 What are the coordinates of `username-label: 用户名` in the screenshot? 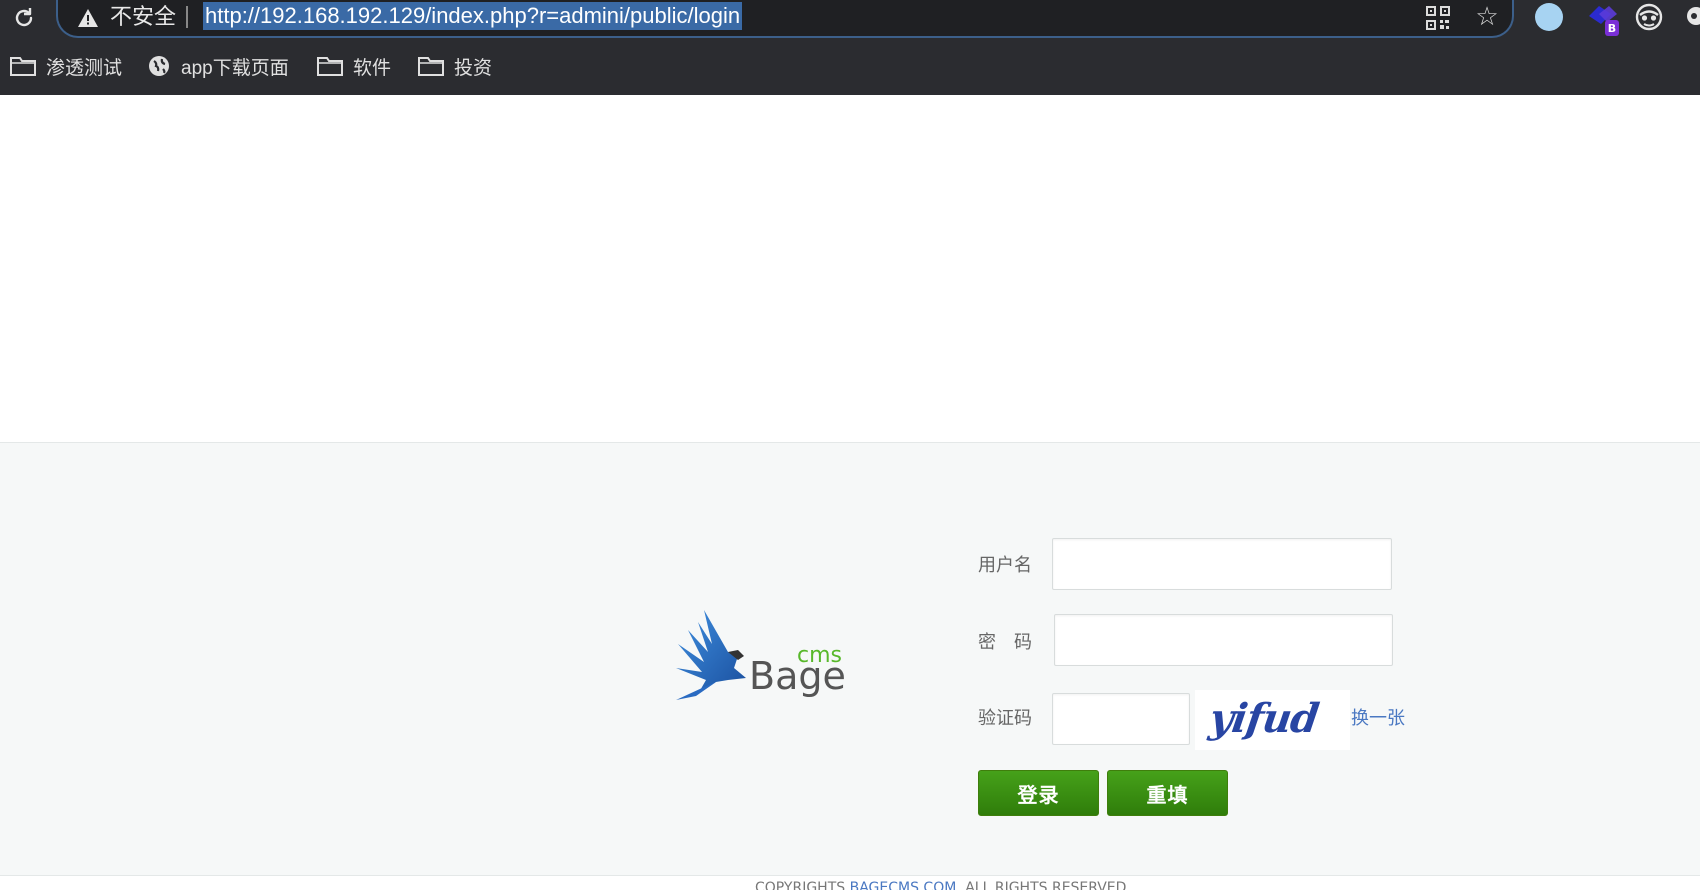 It's located at (1005, 565).